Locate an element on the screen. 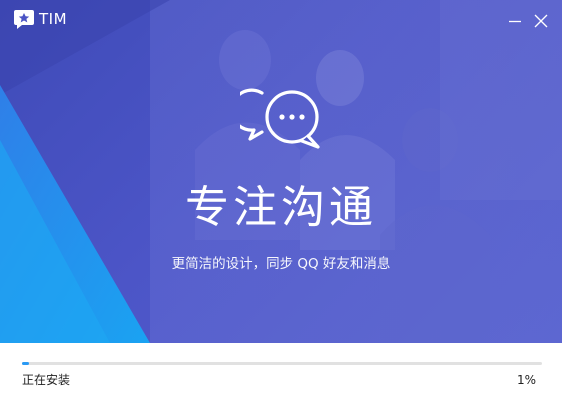 Image resolution: width=562 pixels, height=405 pixels. close-button is located at coordinates (541, 21).